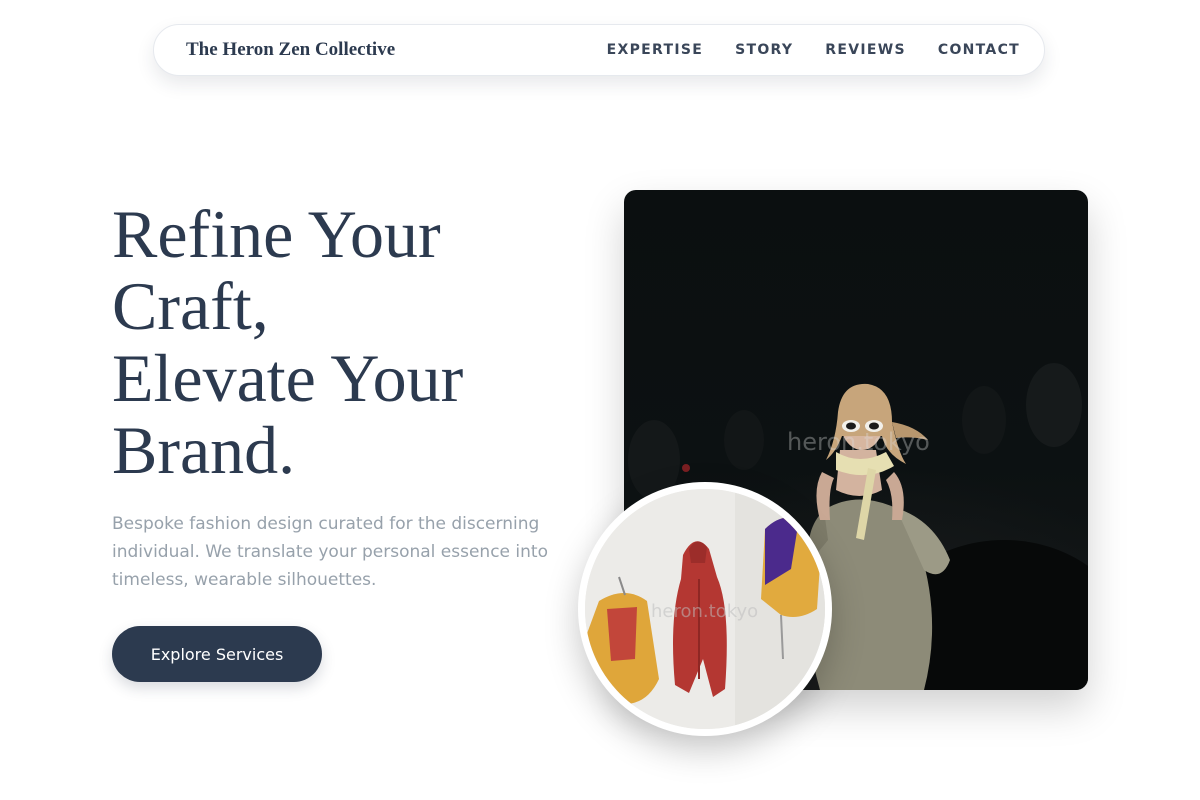 This screenshot has width=1200, height=800. I want to click on hero-title-line: Elevate Your, so click(288, 378).